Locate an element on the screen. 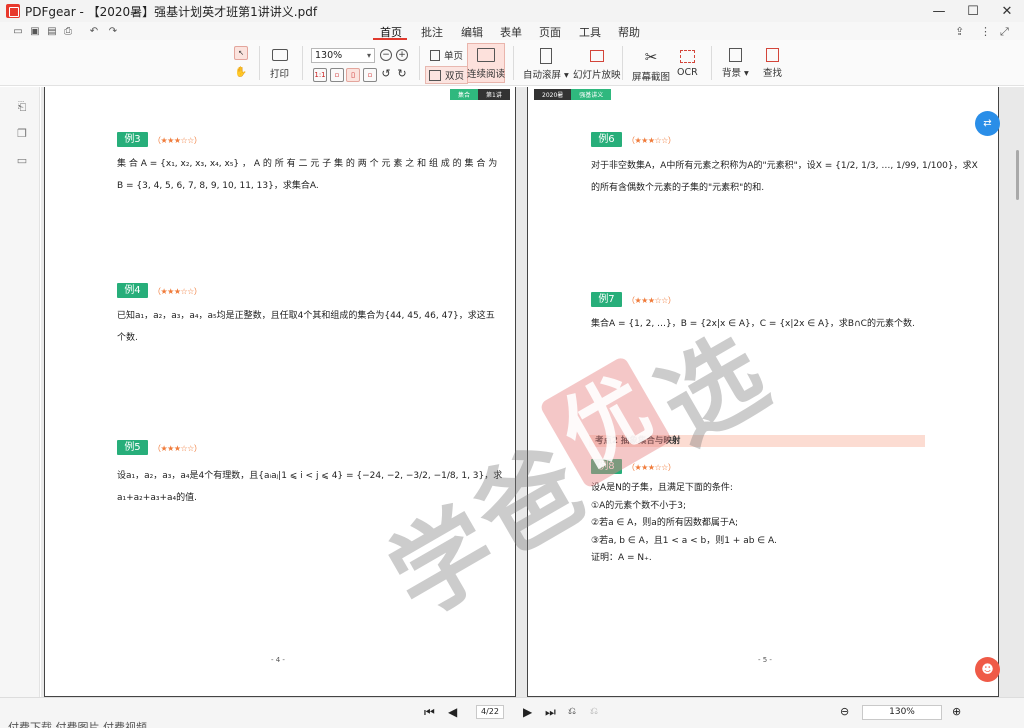 Image resolution: width=1024 pixels, height=728 pixels. vertical-scrollbar is located at coordinates (1017, 175).